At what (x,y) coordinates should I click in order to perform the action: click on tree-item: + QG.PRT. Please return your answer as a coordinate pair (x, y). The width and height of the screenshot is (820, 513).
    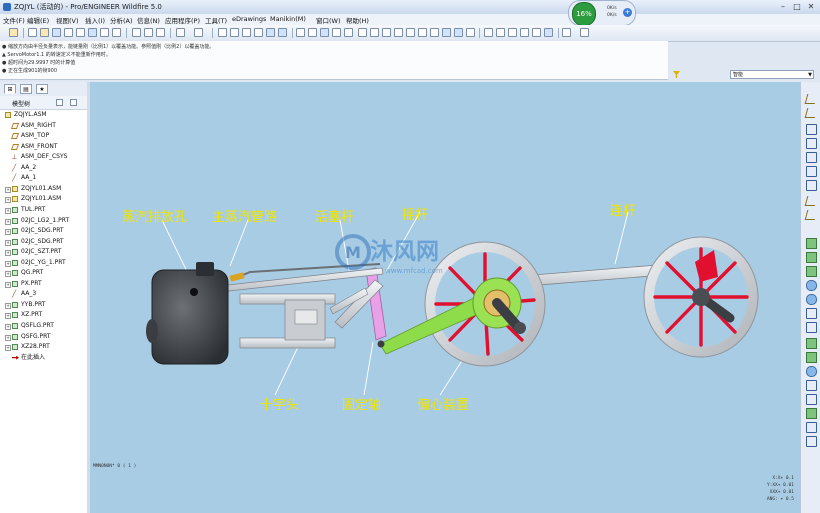
    Looking at the image, I should click on (44, 273).